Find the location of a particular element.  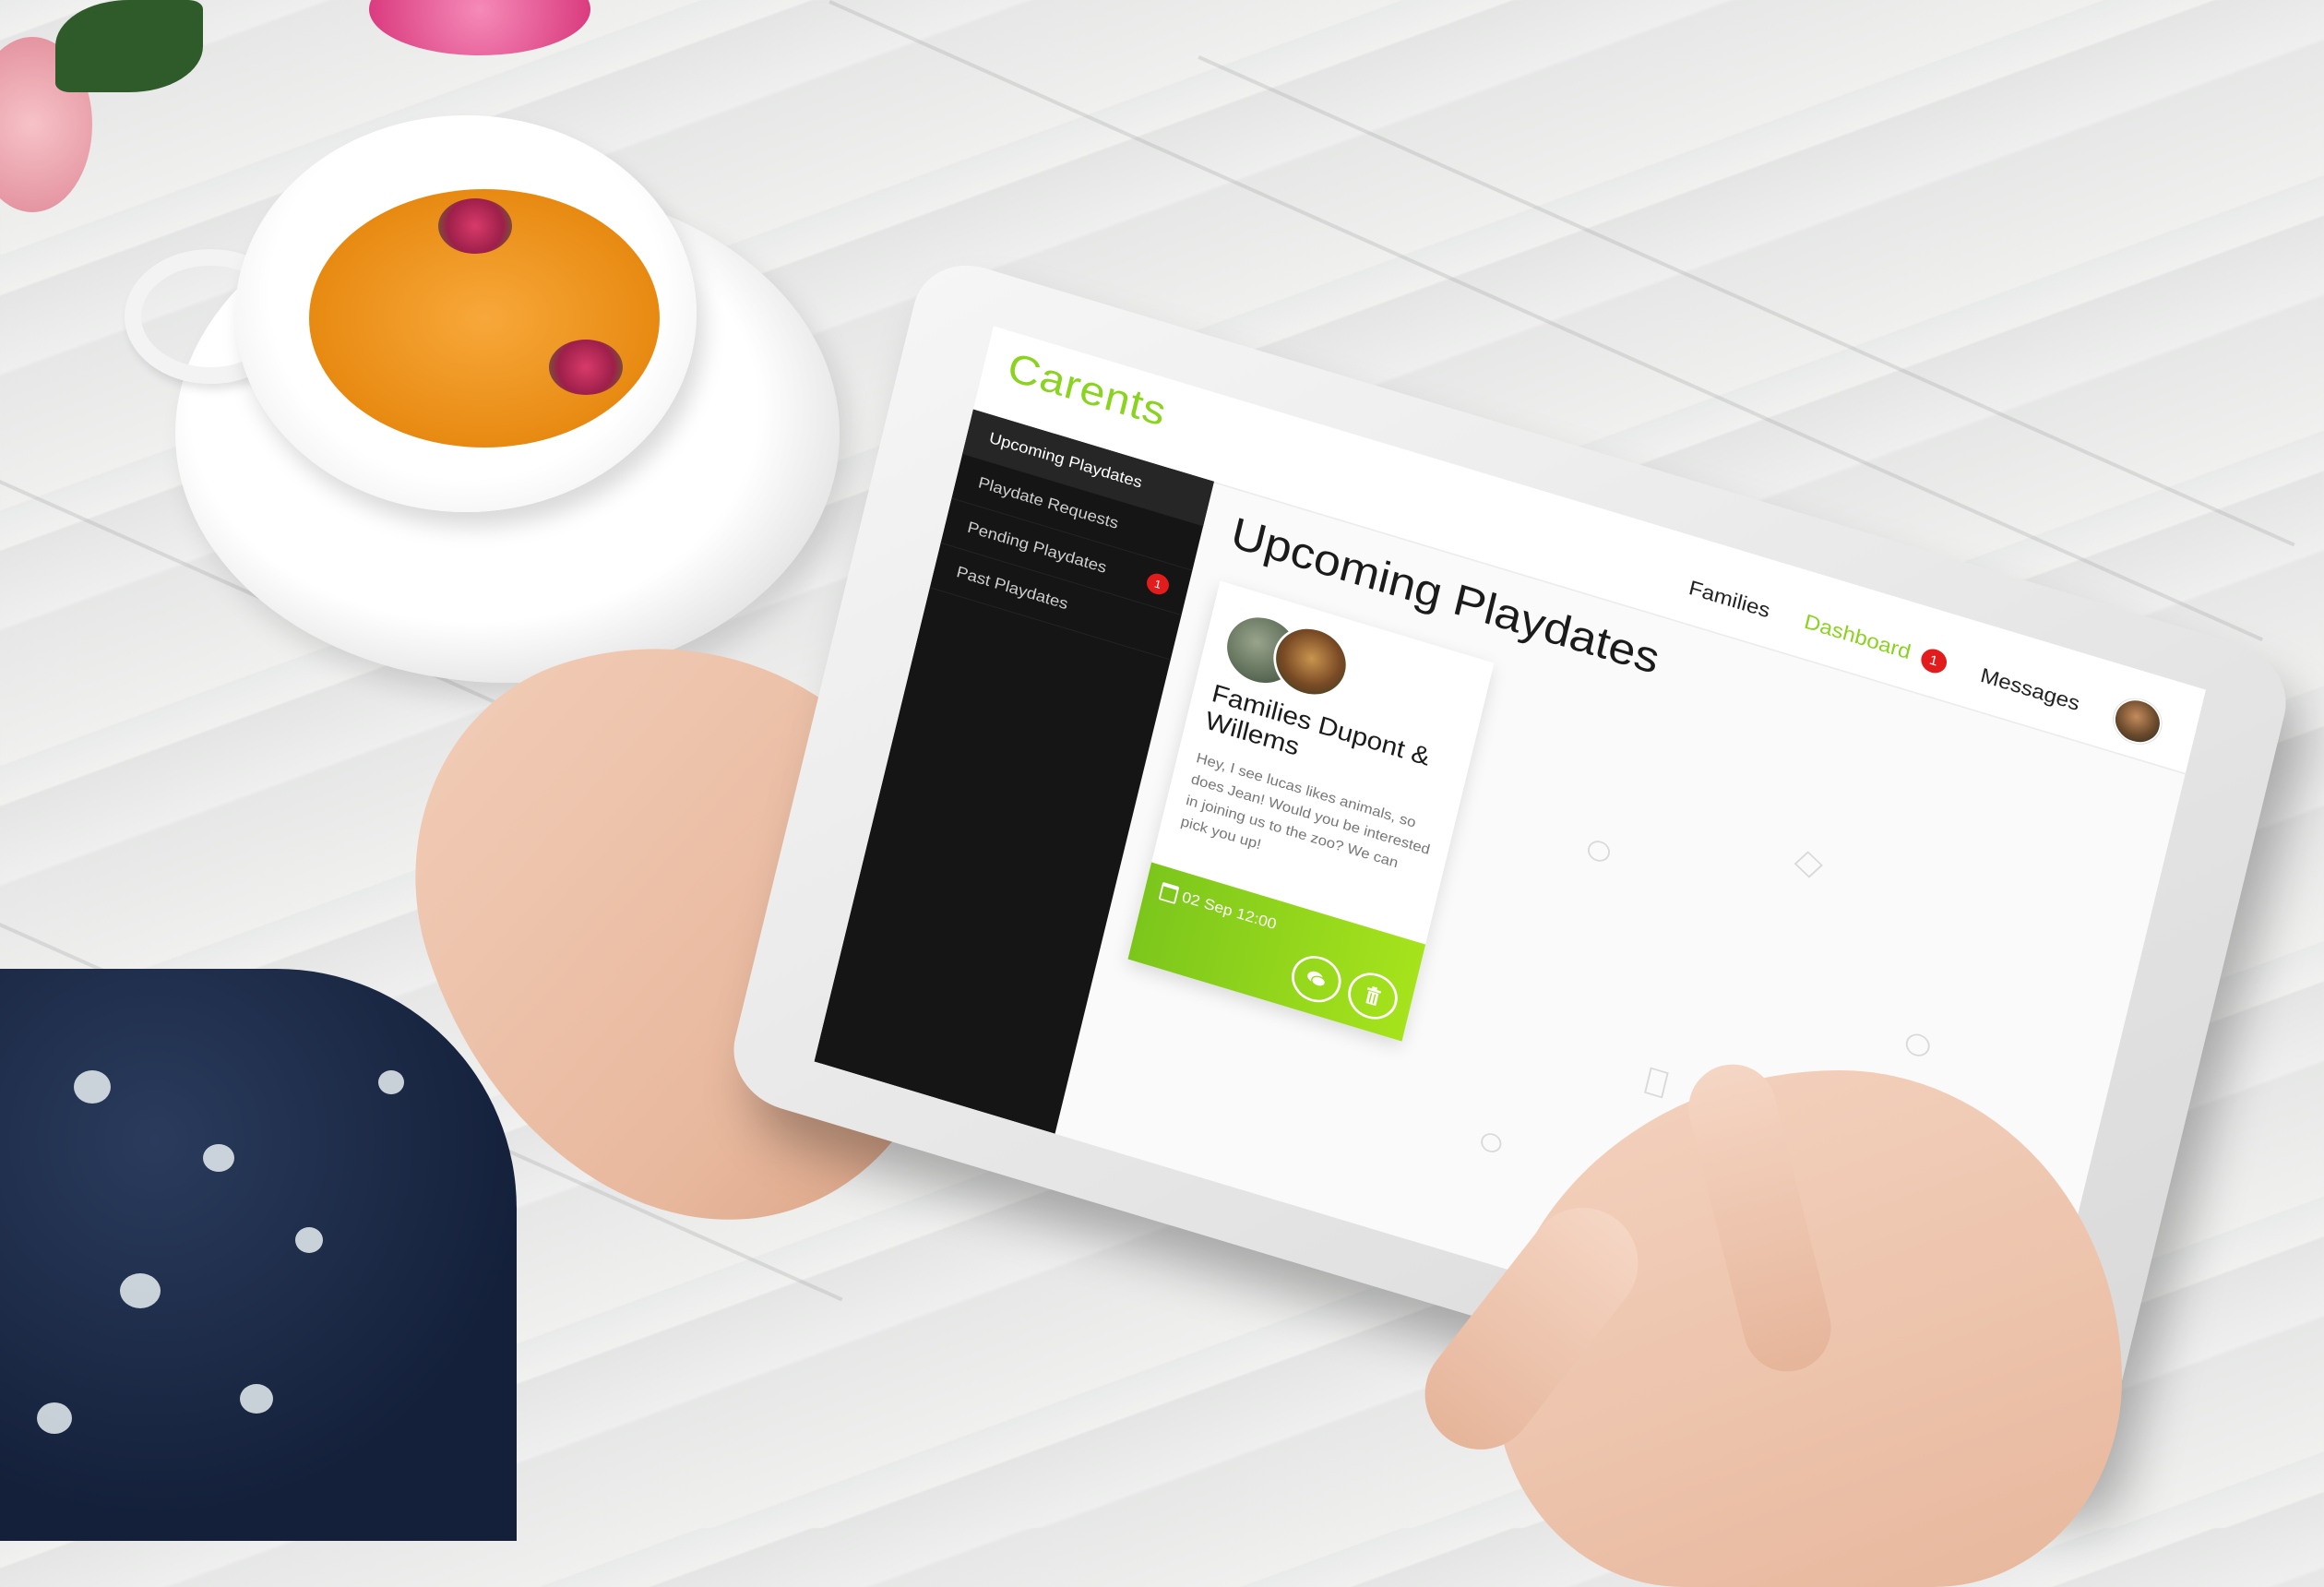

delete-button is located at coordinates (1372, 996).